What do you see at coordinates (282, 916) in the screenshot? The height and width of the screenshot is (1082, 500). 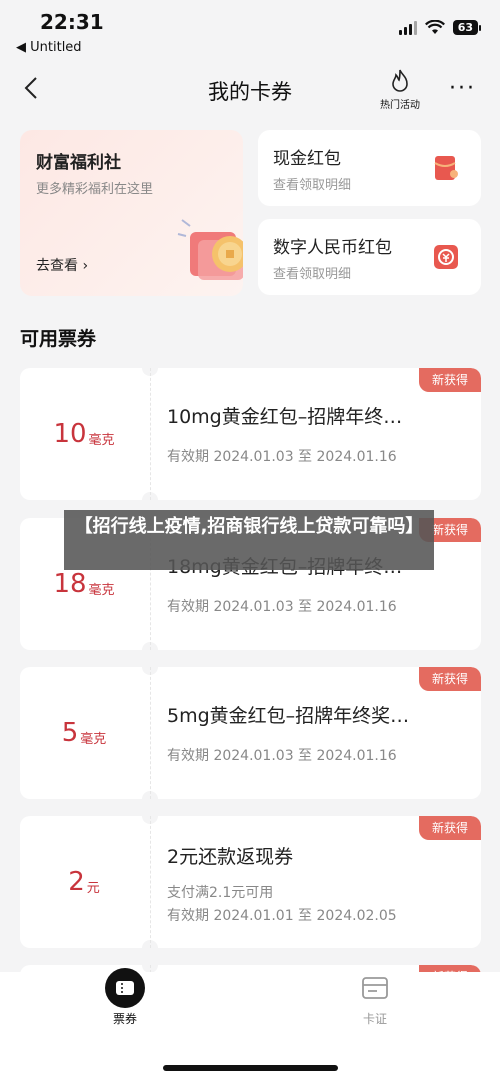 I see `coupon-validity: 有效期 2024.01.01 至 2024.02.05` at bounding box center [282, 916].